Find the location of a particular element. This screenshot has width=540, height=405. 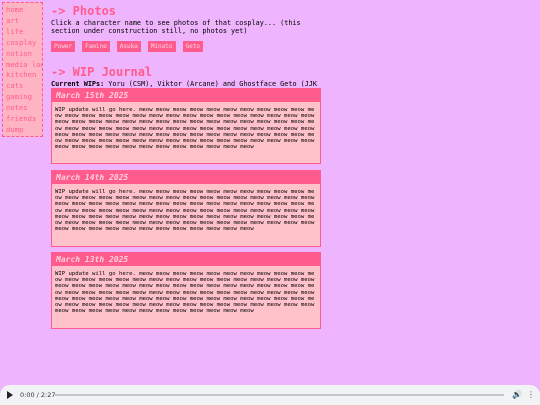

sidebar-item-home: home is located at coordinates (24, 10).